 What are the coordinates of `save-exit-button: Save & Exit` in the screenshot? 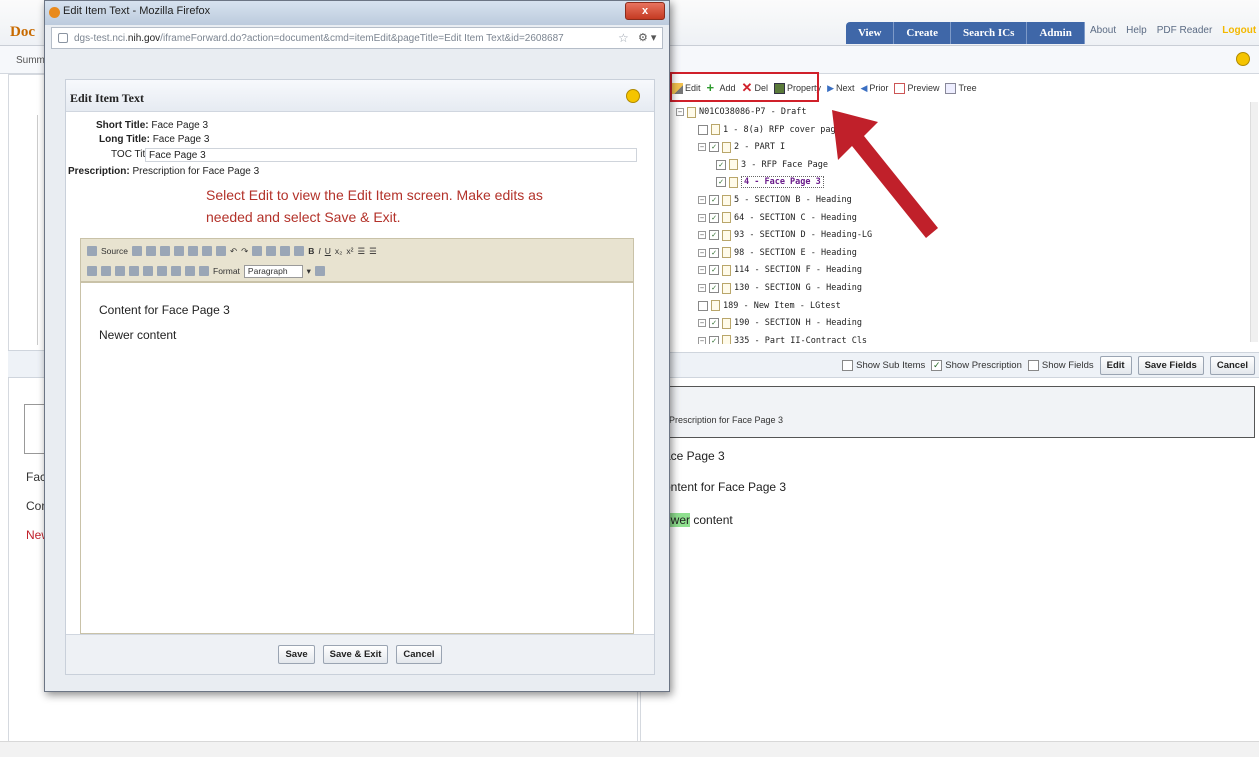 It's located at (355, 654).